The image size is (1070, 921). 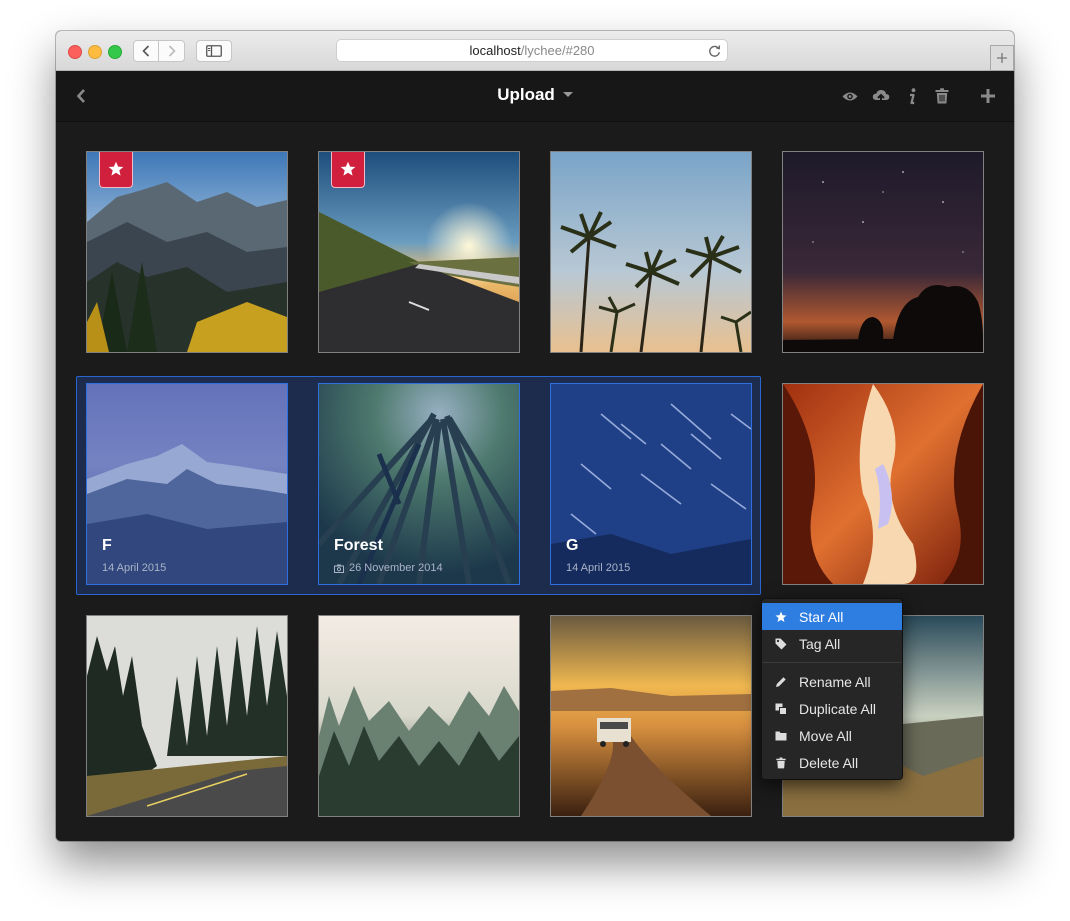 I want to click on pencil-icon, so click(x=781, y=682).